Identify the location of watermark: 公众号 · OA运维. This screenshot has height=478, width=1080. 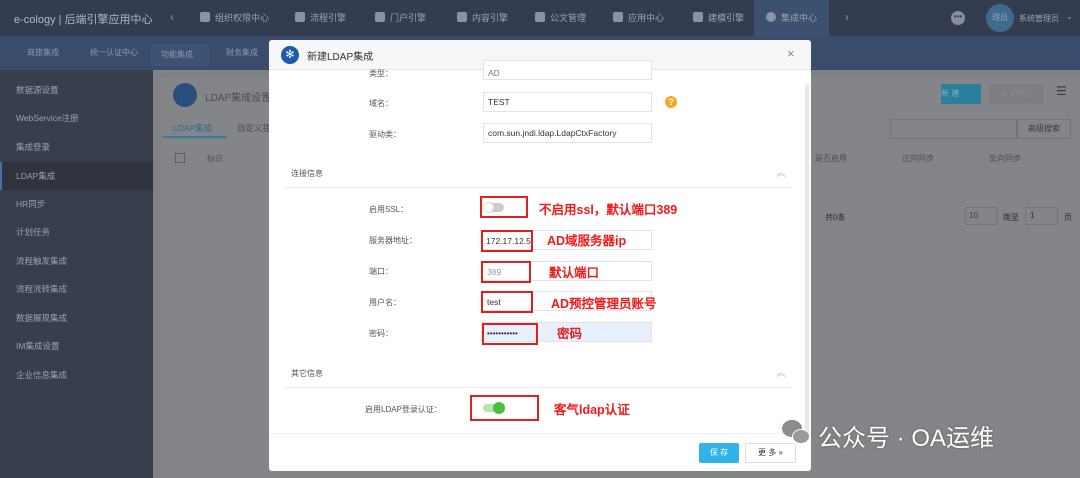
(906, 438).